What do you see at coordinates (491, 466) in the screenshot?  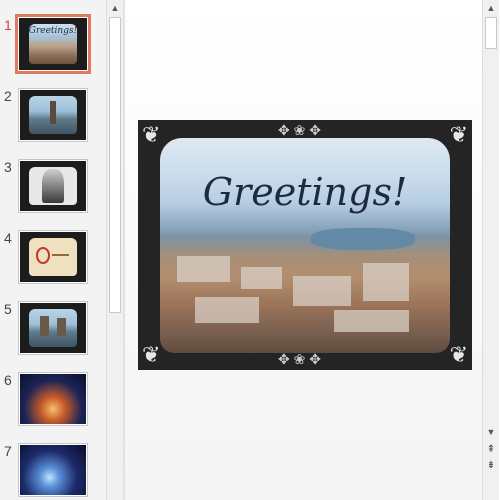 I see `next-slide-icon: ⇟` at bounding box center [491, 466].